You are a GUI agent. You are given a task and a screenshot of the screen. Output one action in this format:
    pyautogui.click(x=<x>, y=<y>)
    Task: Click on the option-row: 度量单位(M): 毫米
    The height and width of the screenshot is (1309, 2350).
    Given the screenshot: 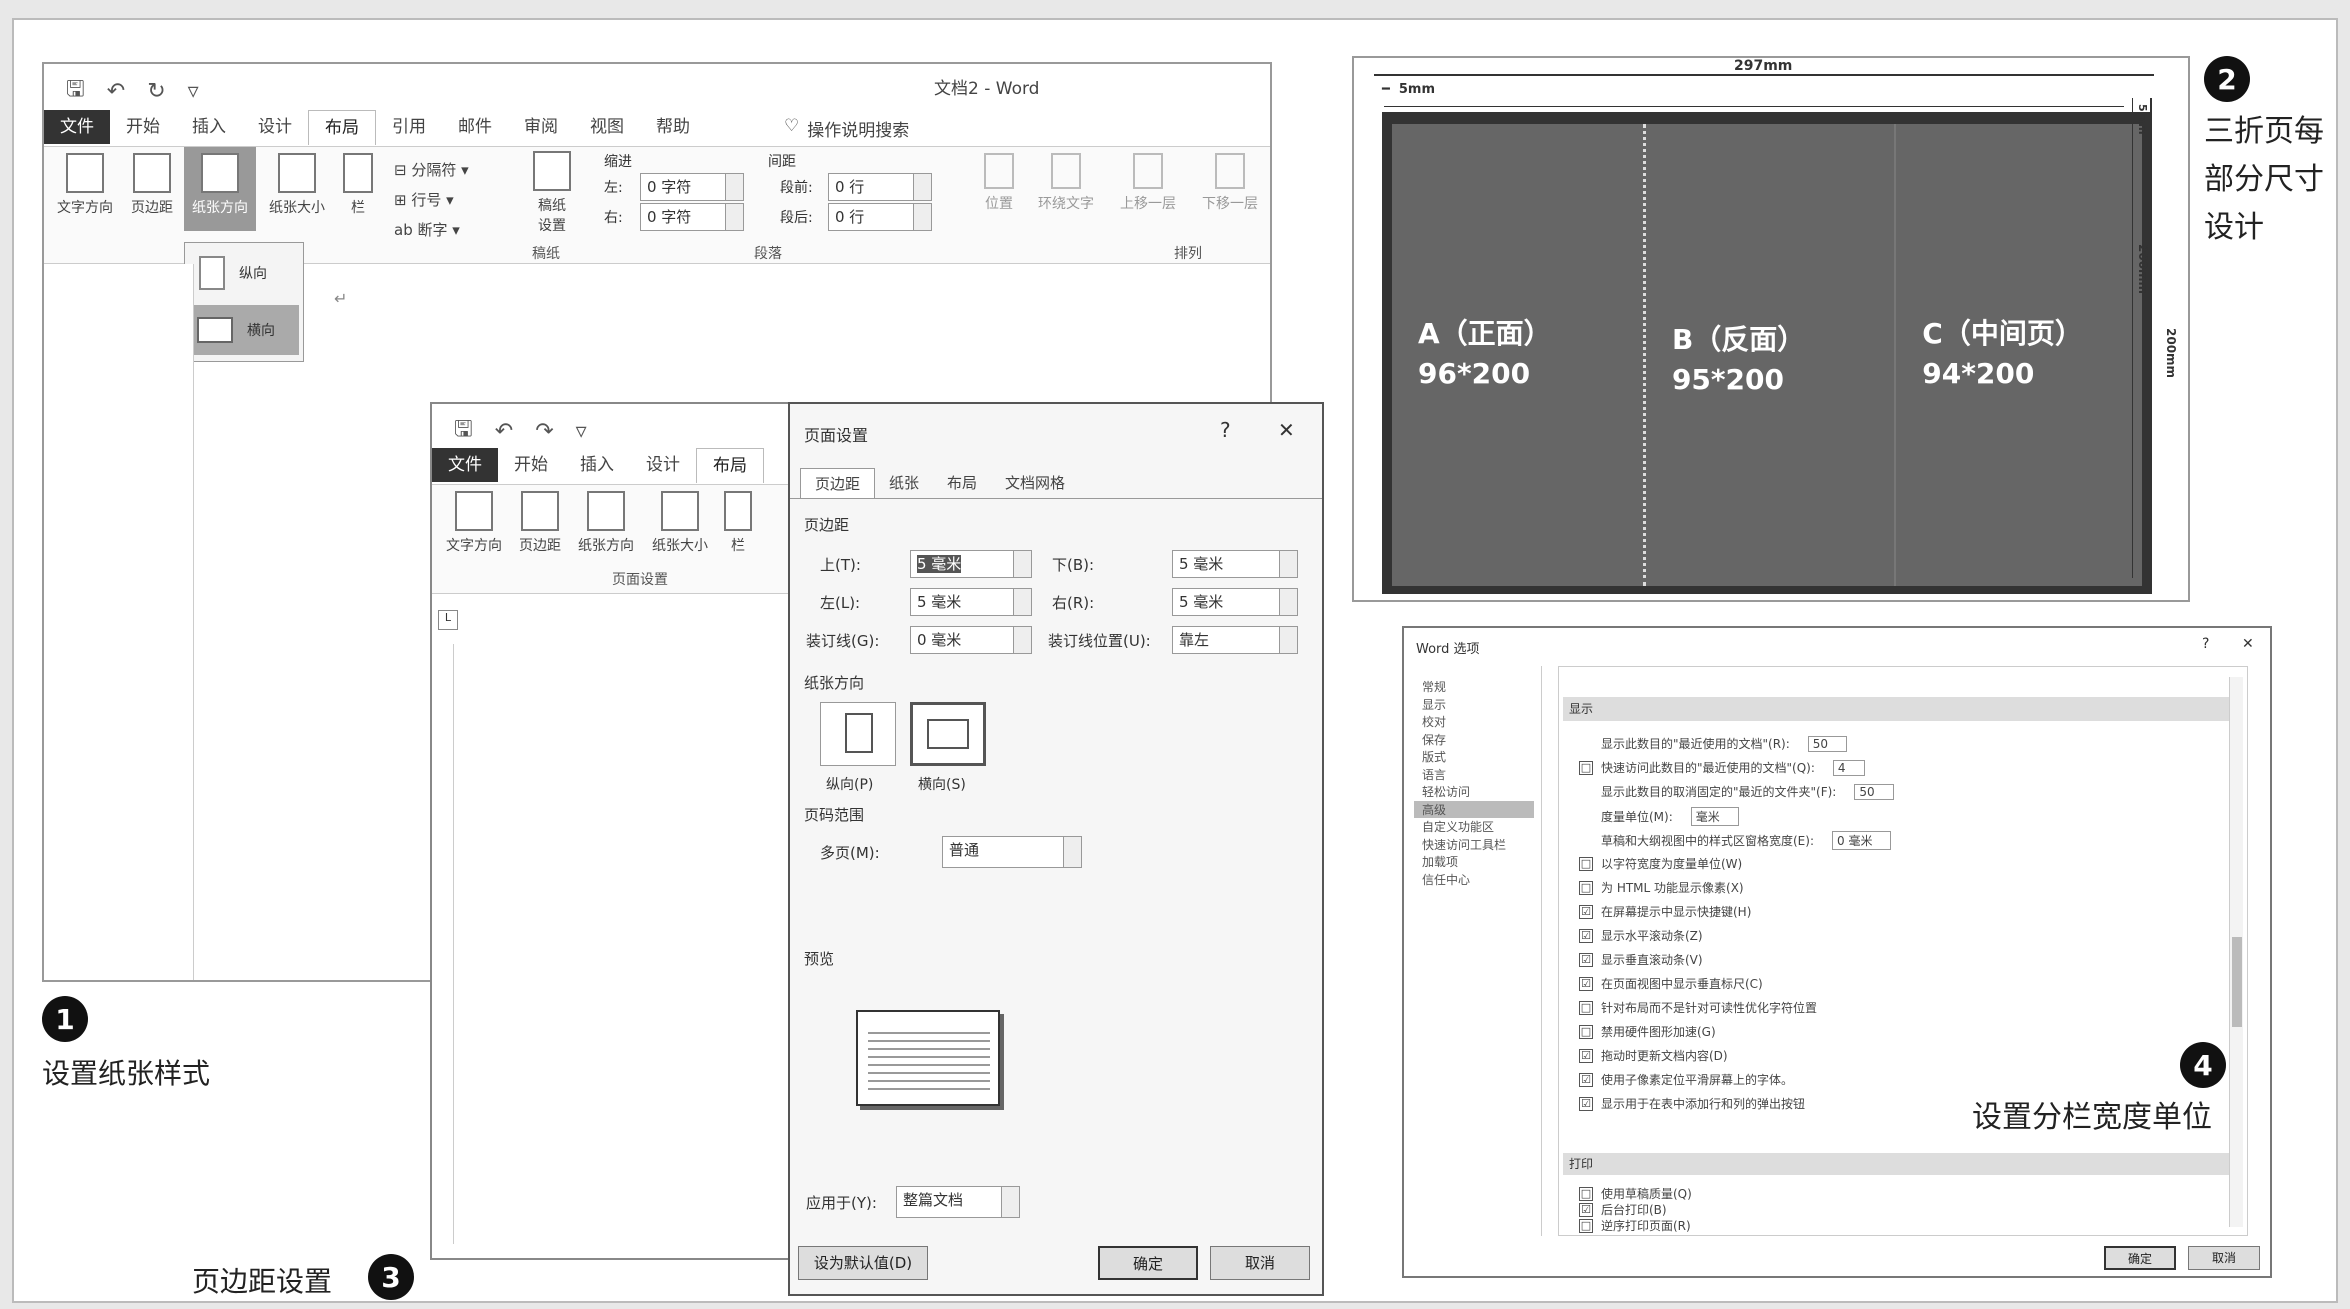 What is the action you would take?
    pyautogui.click(x=1659, y=816)
    